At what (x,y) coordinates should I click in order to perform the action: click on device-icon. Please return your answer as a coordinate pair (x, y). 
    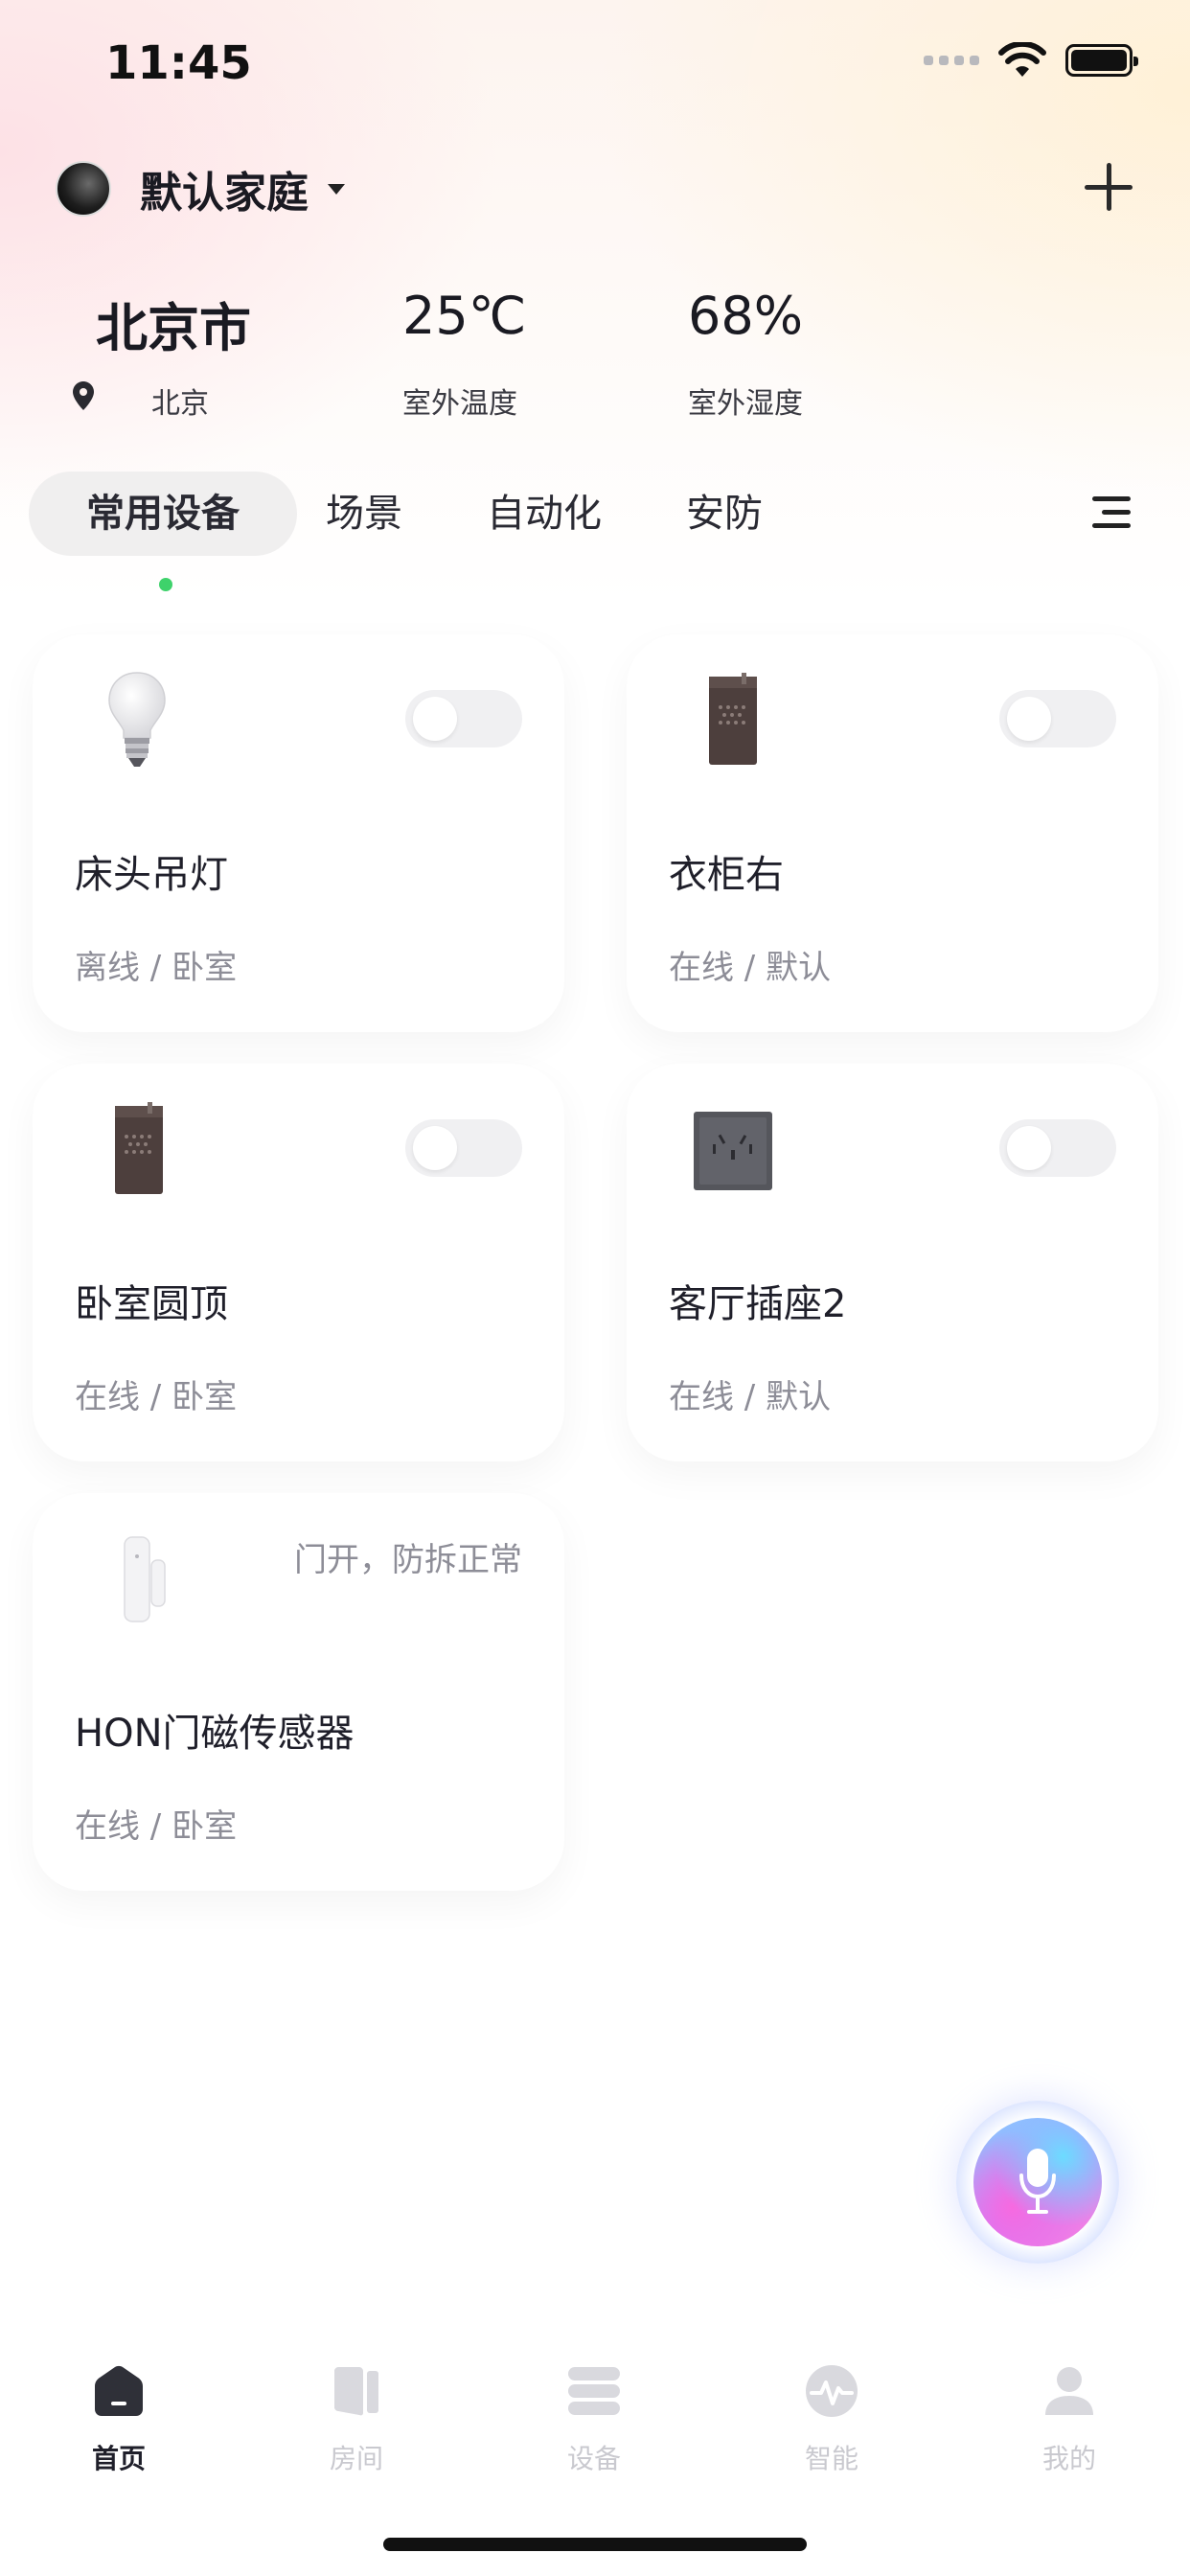
    Looking at the image, I should click on (594, 2391).